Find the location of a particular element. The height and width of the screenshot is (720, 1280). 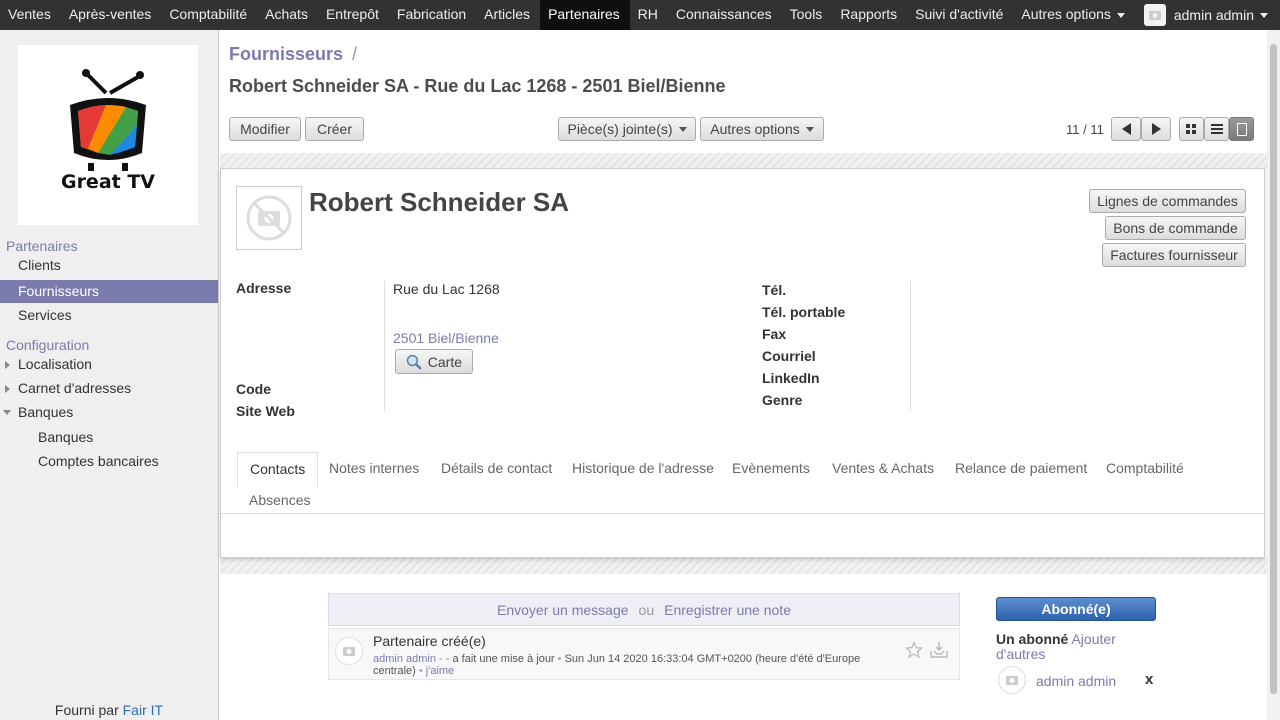

list-view-button is located at coordinates (1216, 129).